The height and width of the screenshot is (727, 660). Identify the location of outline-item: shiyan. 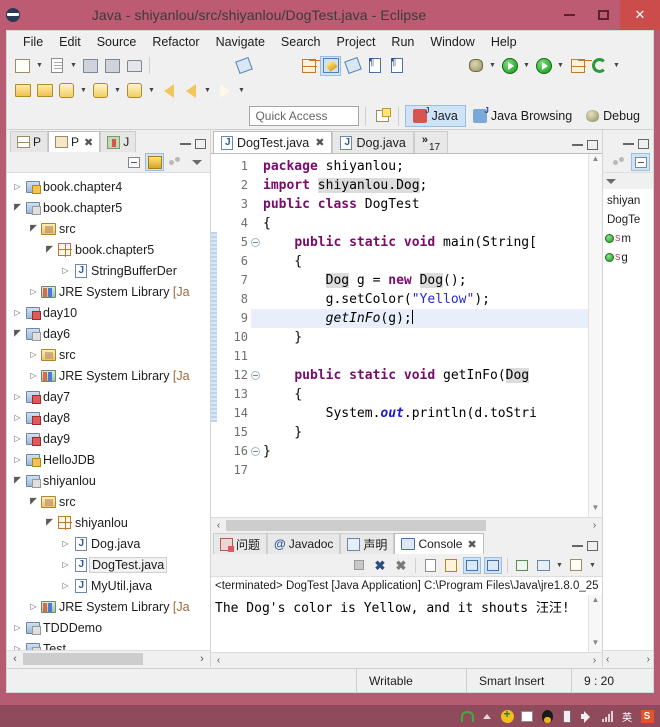
(628, 200).